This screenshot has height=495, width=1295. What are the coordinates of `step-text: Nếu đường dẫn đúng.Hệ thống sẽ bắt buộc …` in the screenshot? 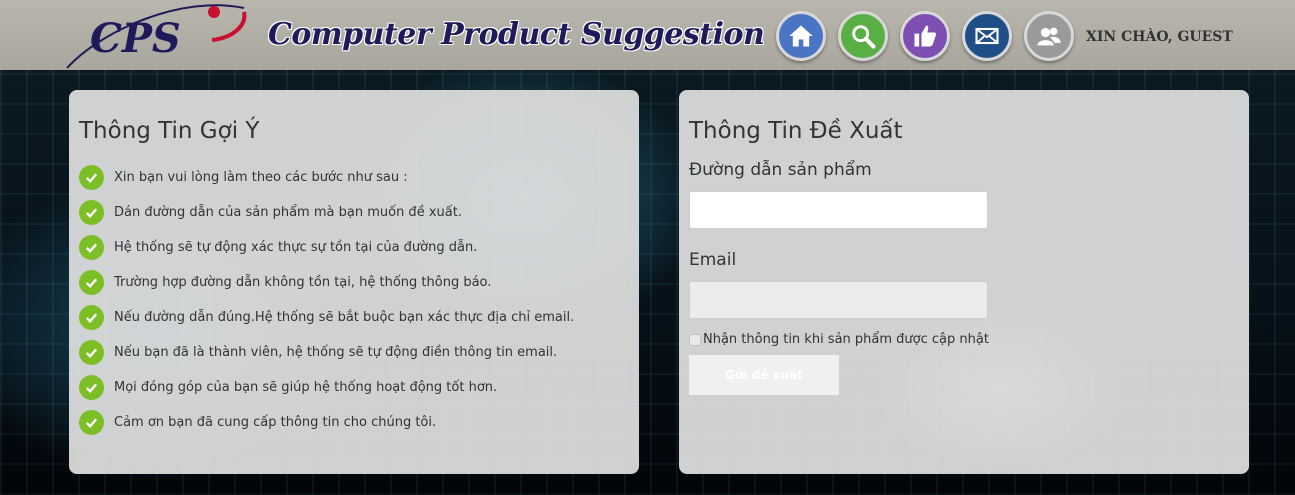 It's located at (344, 317).